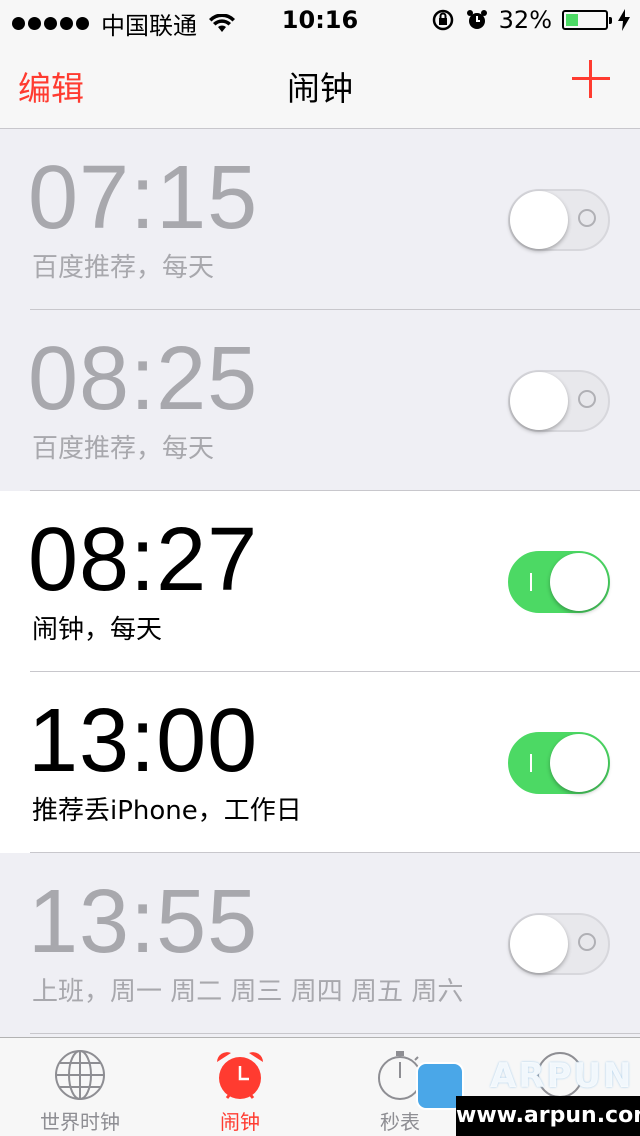 This screenshot has width=640, height=1136. I want to click on alarm-label: 推荐丢iPhone，工作日, so click(167, 811).